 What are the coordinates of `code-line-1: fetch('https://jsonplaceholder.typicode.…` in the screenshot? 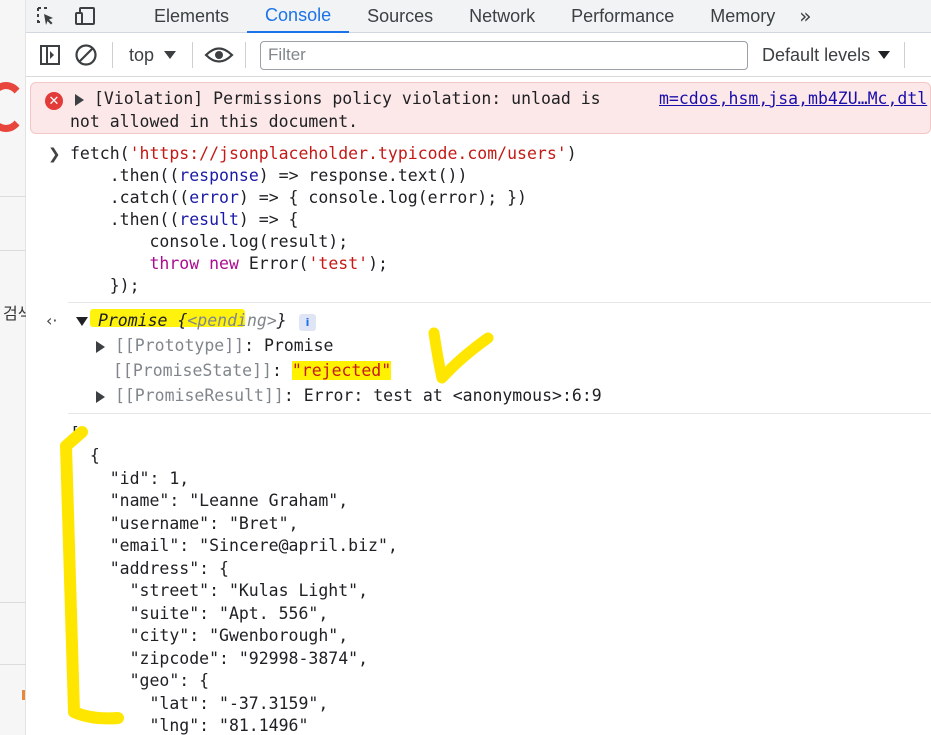 It's located at (323, 154).